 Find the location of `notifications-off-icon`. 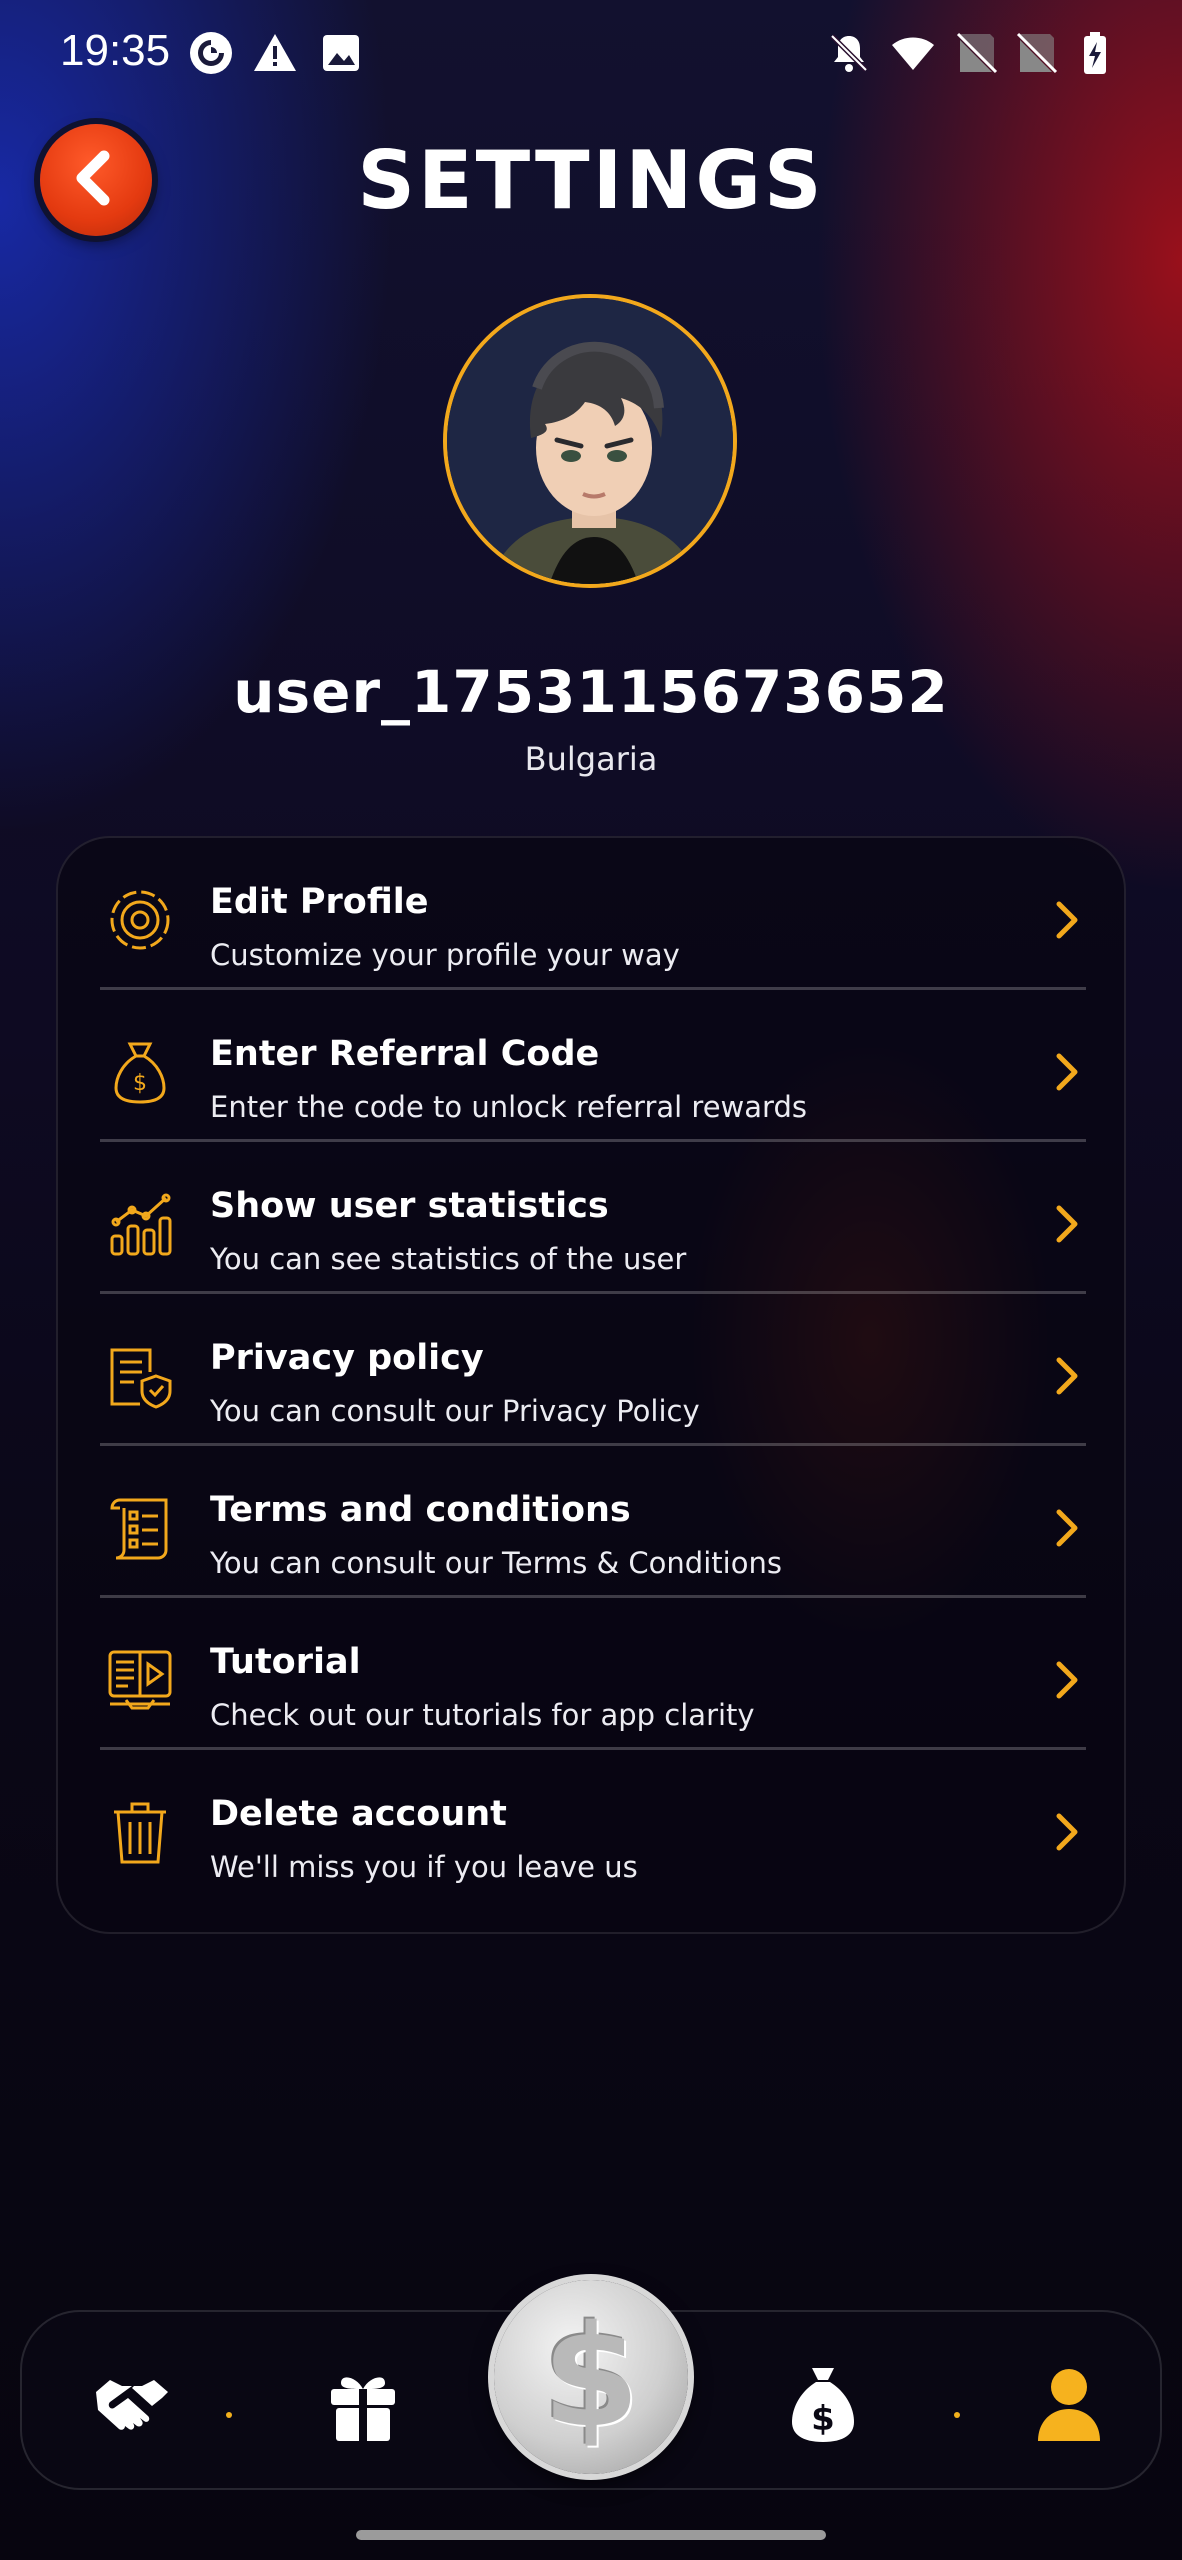

notifications-off-icon is located at coordinates (849, 53).